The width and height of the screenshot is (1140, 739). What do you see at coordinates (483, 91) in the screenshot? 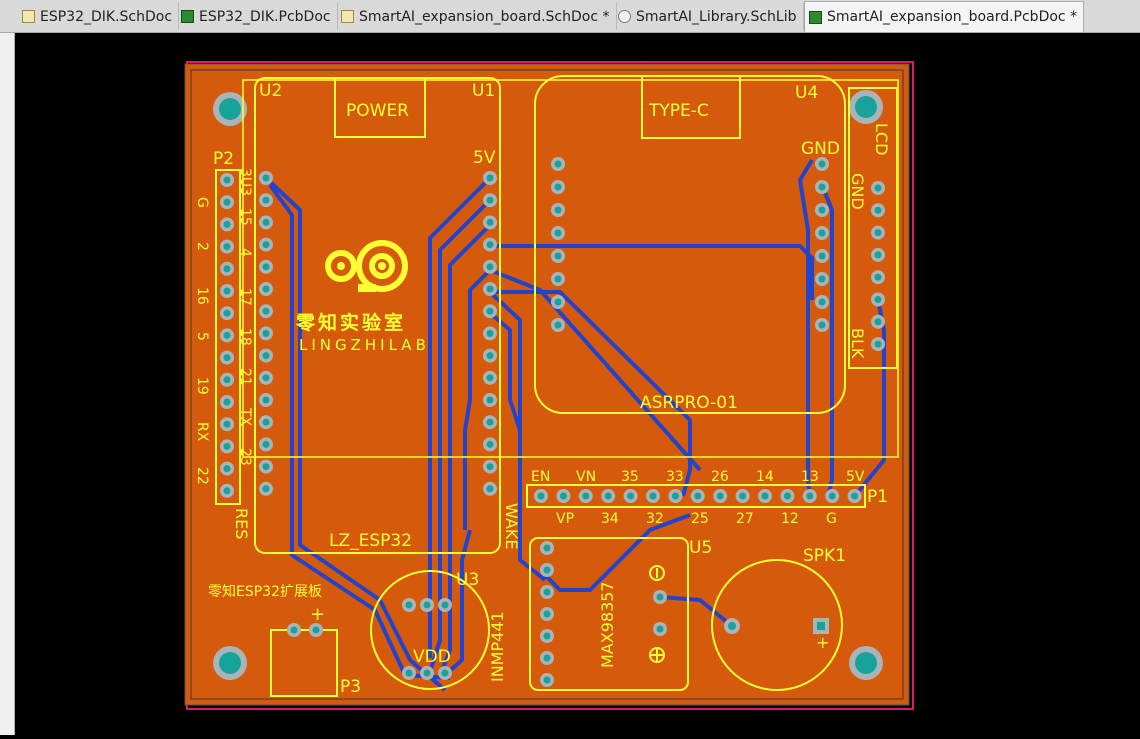
I see `designator-u1: U1` at bounding box center [483, 91].